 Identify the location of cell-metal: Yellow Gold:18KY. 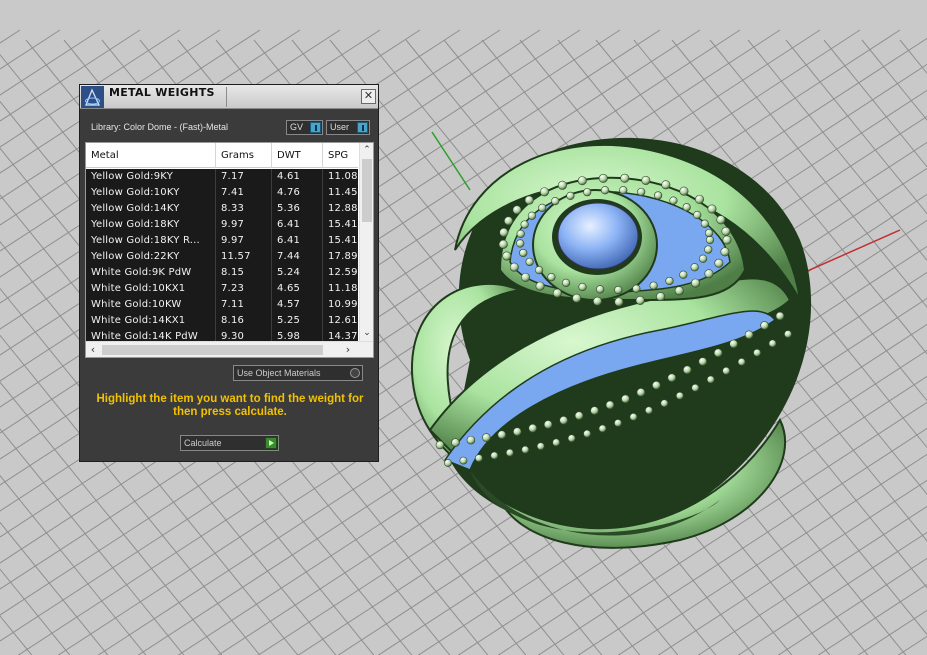
(151, 225).